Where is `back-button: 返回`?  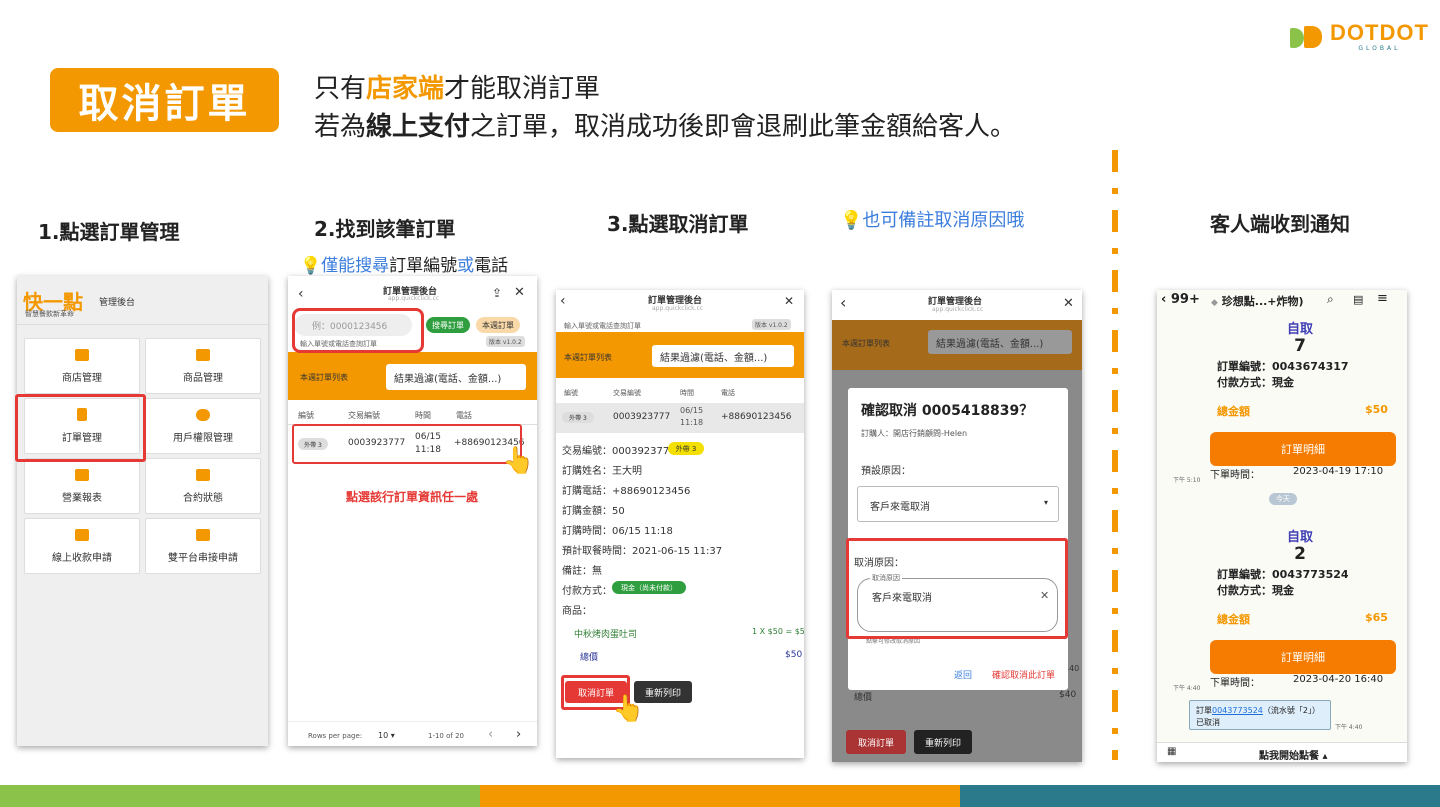
back-button: 返回 is located at coordinates (963, 674).